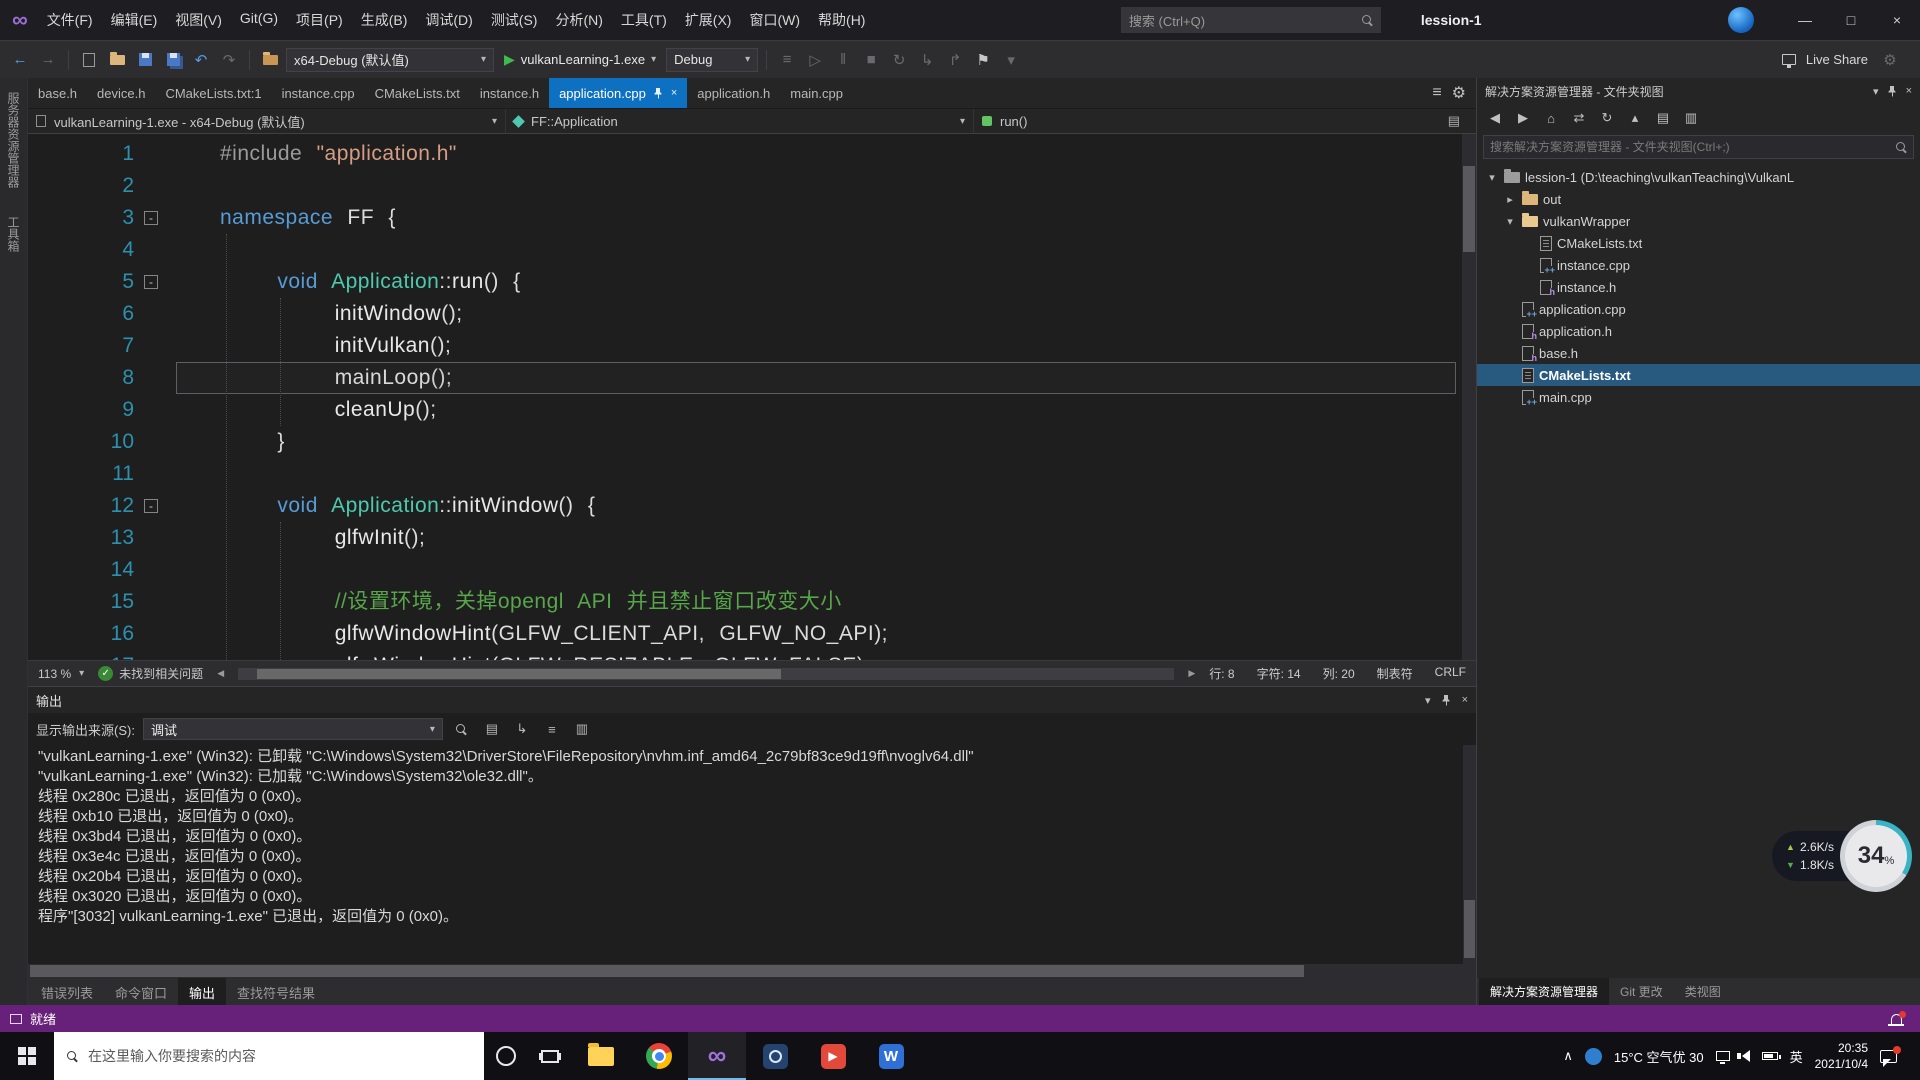  Describe the element at coordinates (770, 442) in the screenshot. I see `code-line: 10 }` at that location.